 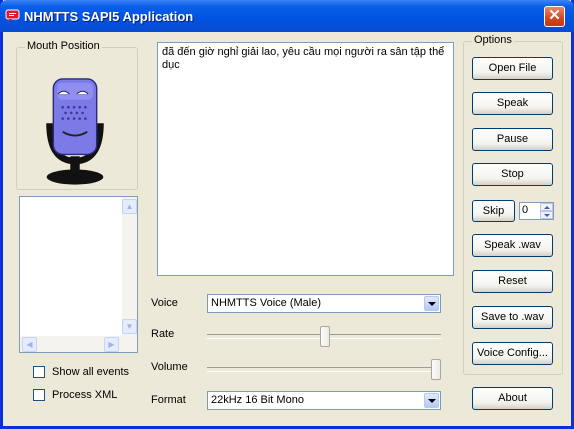 What do you see at coordinates (266, 303) in the screenshot?
I see `voice-value: NHMTTS Voice (Male)` at bounding box center [266, 303].